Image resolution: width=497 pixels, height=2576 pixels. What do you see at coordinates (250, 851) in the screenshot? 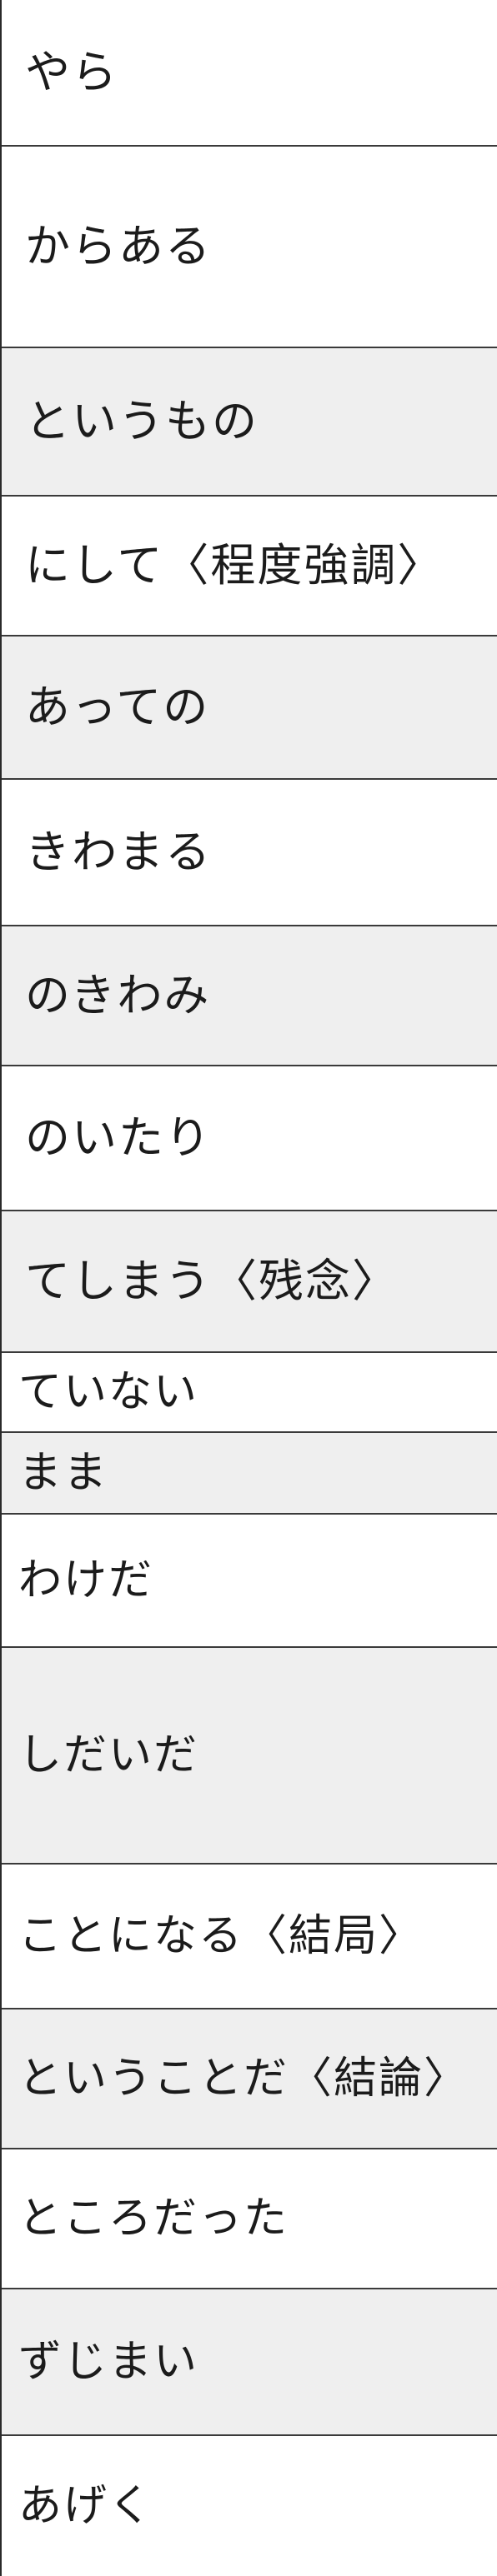
I see `list-item: きわまる` at bounding box center [250, 851].